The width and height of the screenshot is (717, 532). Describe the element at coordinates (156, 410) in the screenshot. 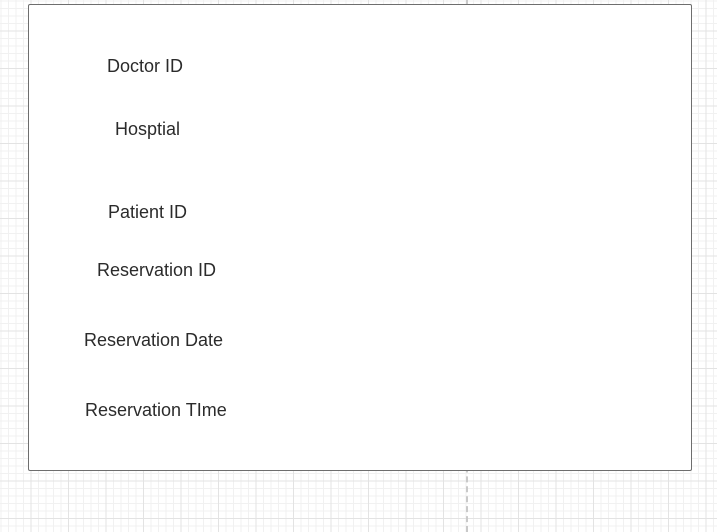

I see `field-reservation-time: Reservation TIme` at that location.